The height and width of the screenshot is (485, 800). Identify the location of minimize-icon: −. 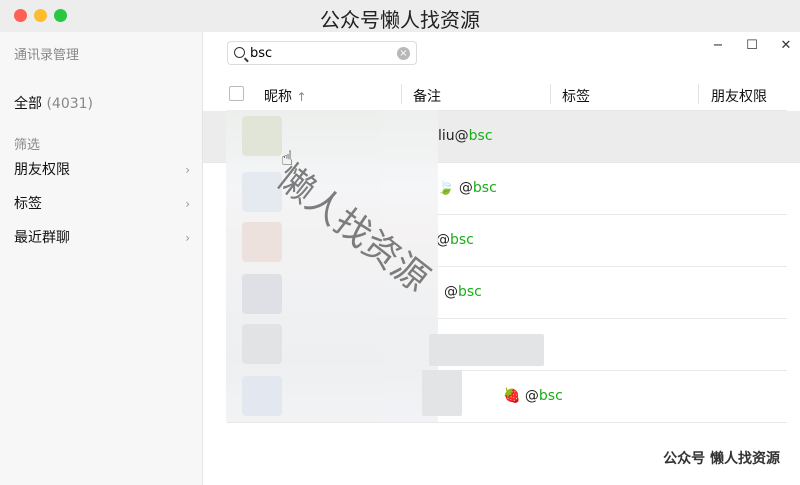
(718, 45).